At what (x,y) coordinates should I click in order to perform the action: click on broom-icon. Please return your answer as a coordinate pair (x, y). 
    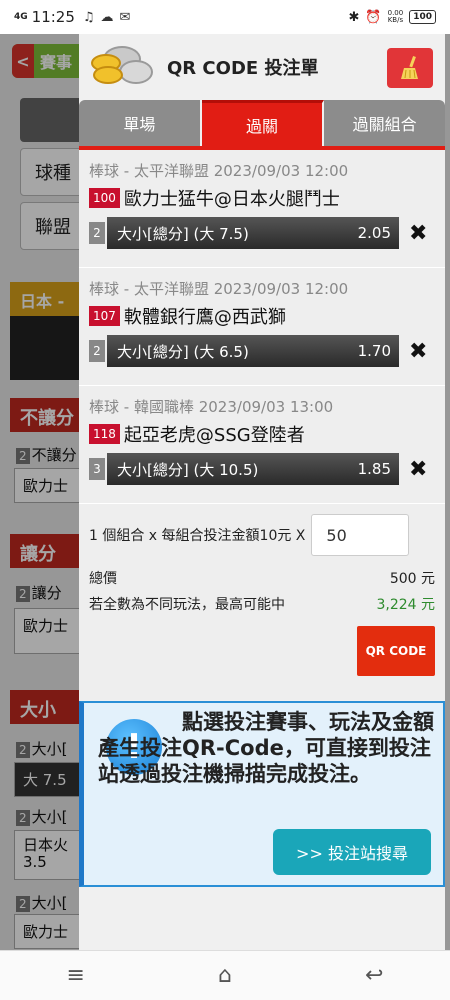
    Looking at the image, I should click on (409, 67).